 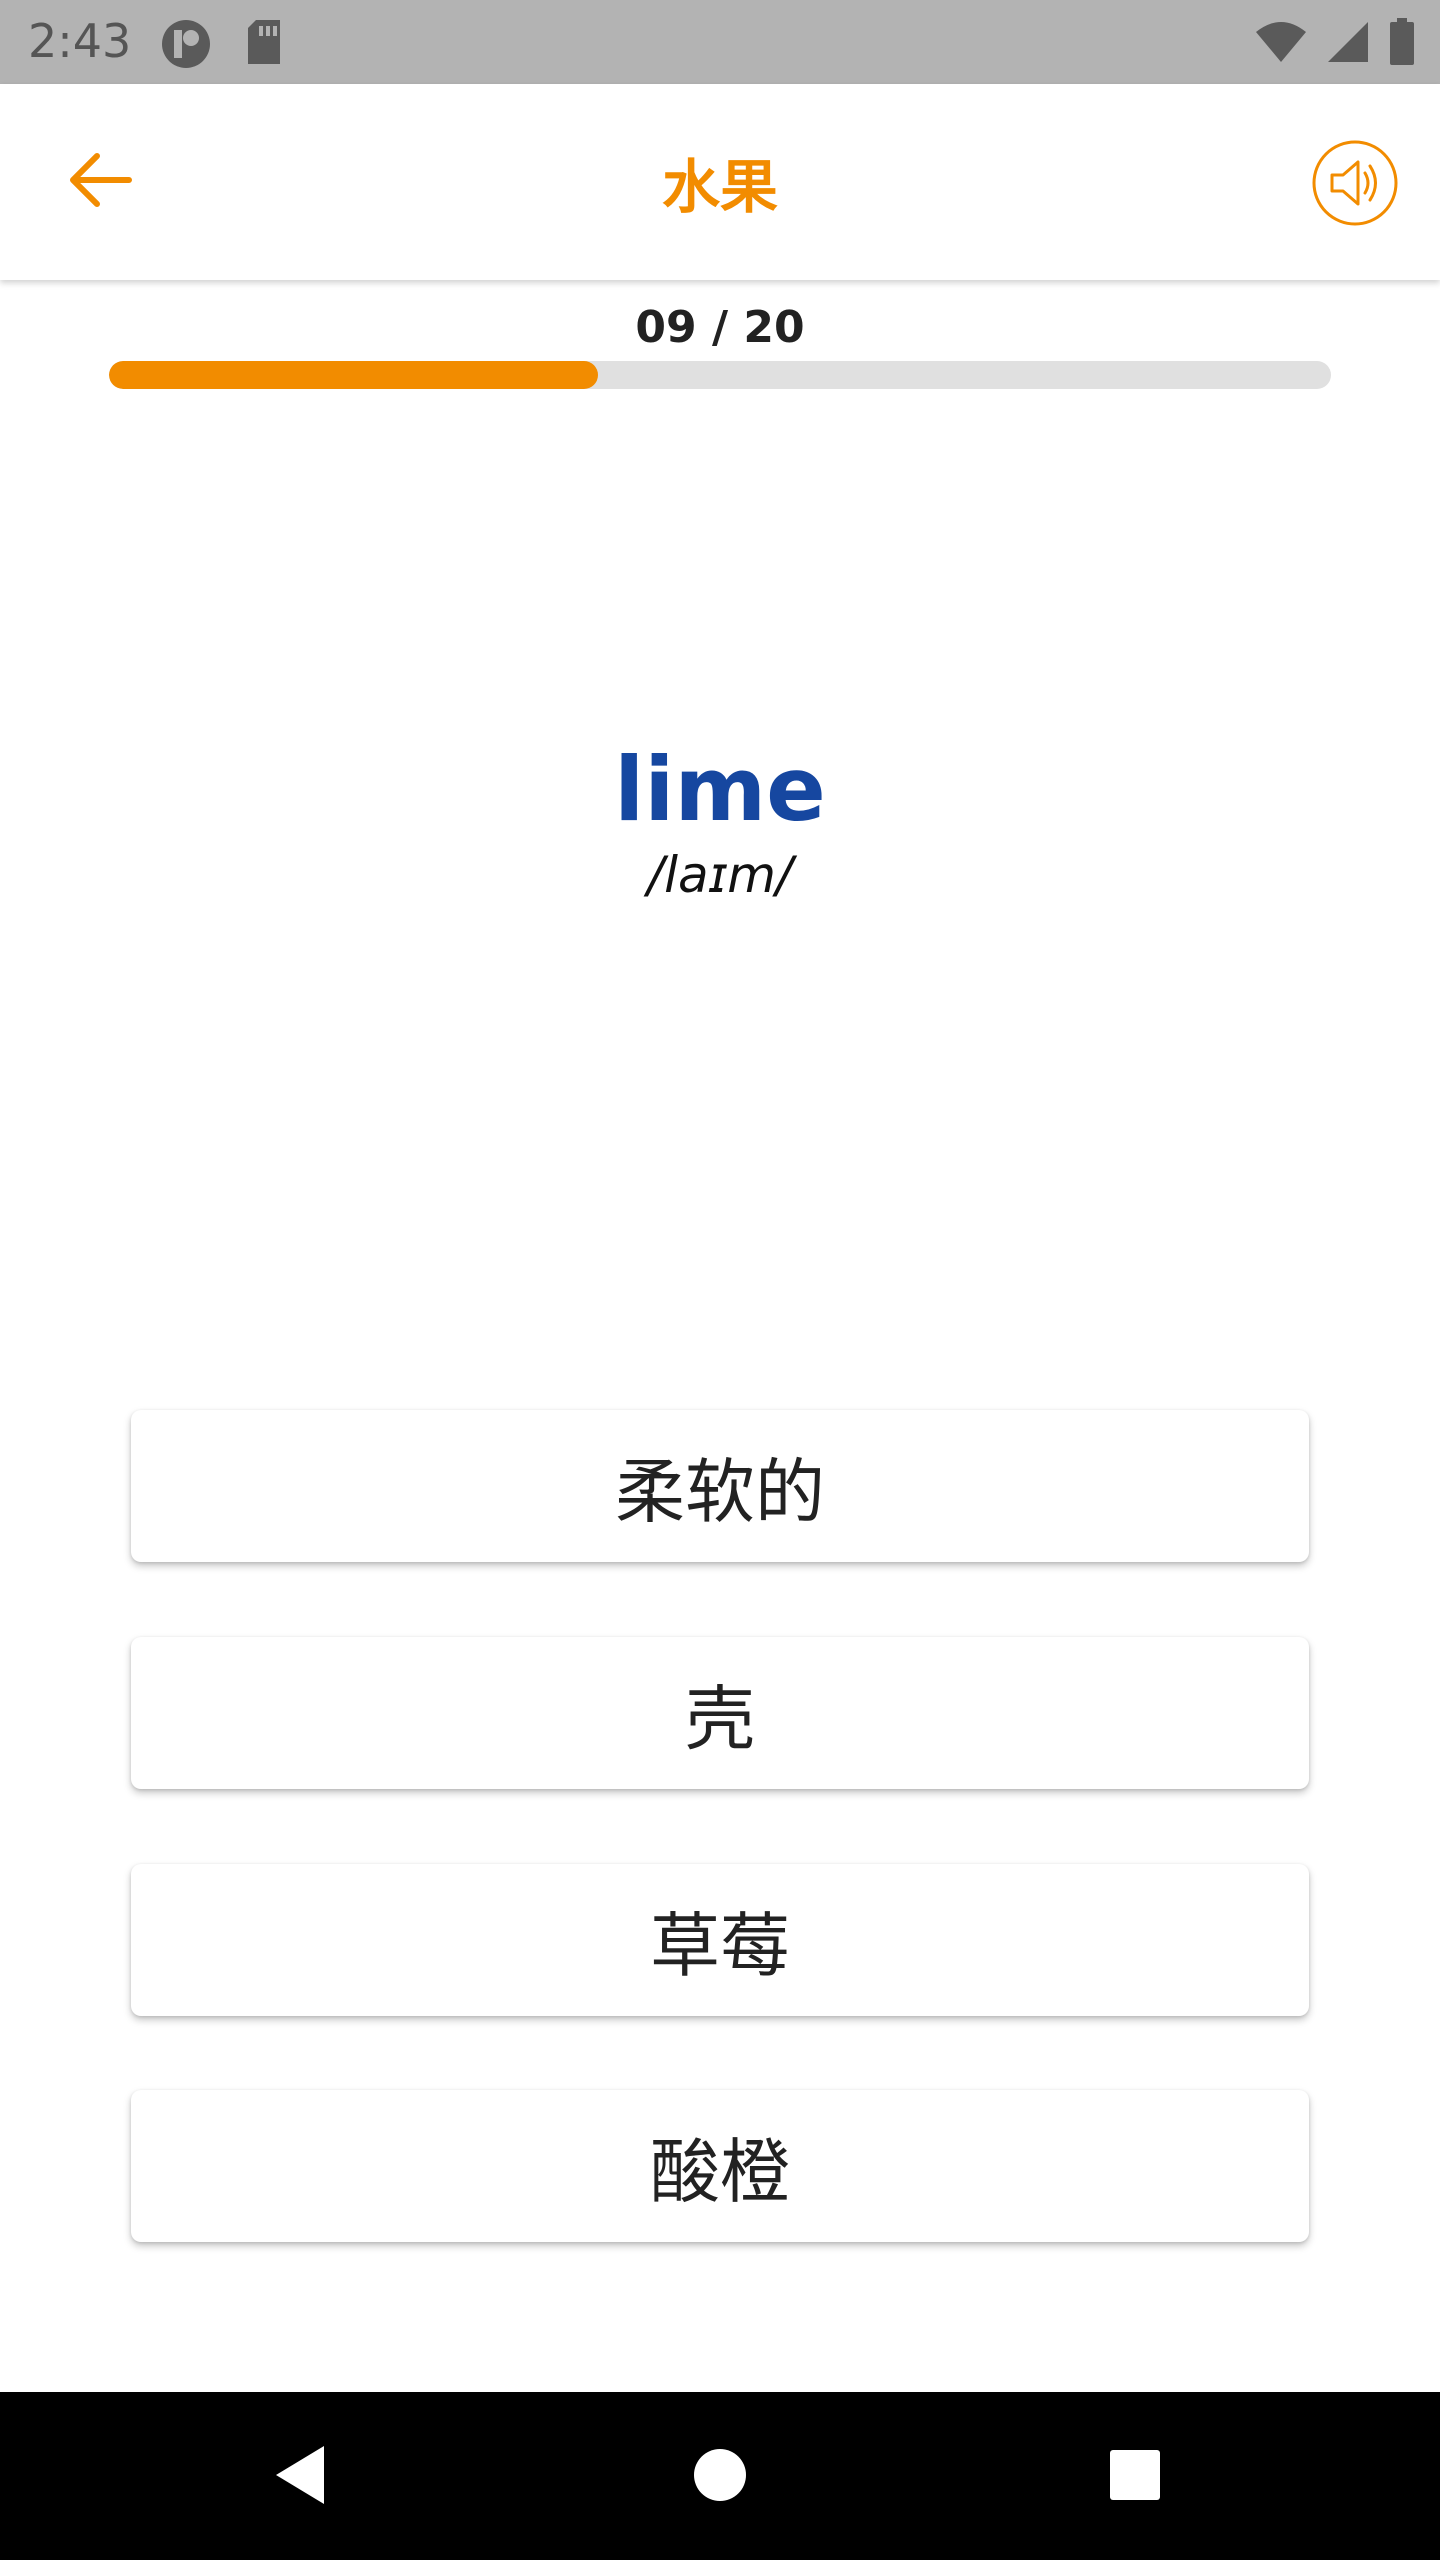 What do you see at coordinates (720, 327) in the screenshot?
I see `progress-label: 09 / 20` at bounding box center [720, 327].